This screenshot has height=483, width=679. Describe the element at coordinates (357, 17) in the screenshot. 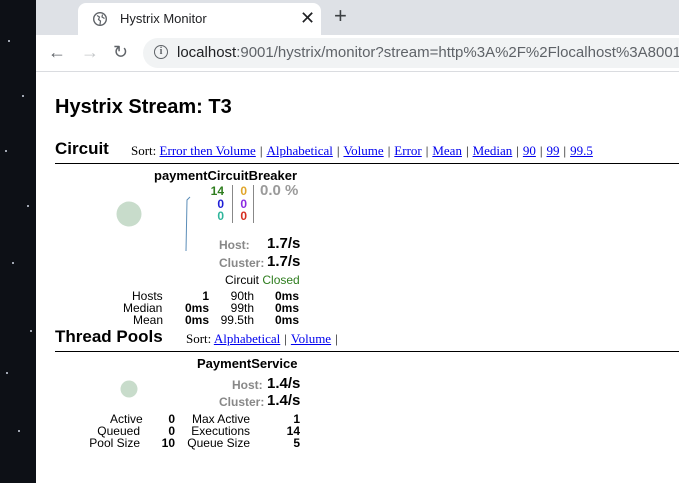

I see `browser-tab-bar: Hystrix Monitor ✕ +` at that location.